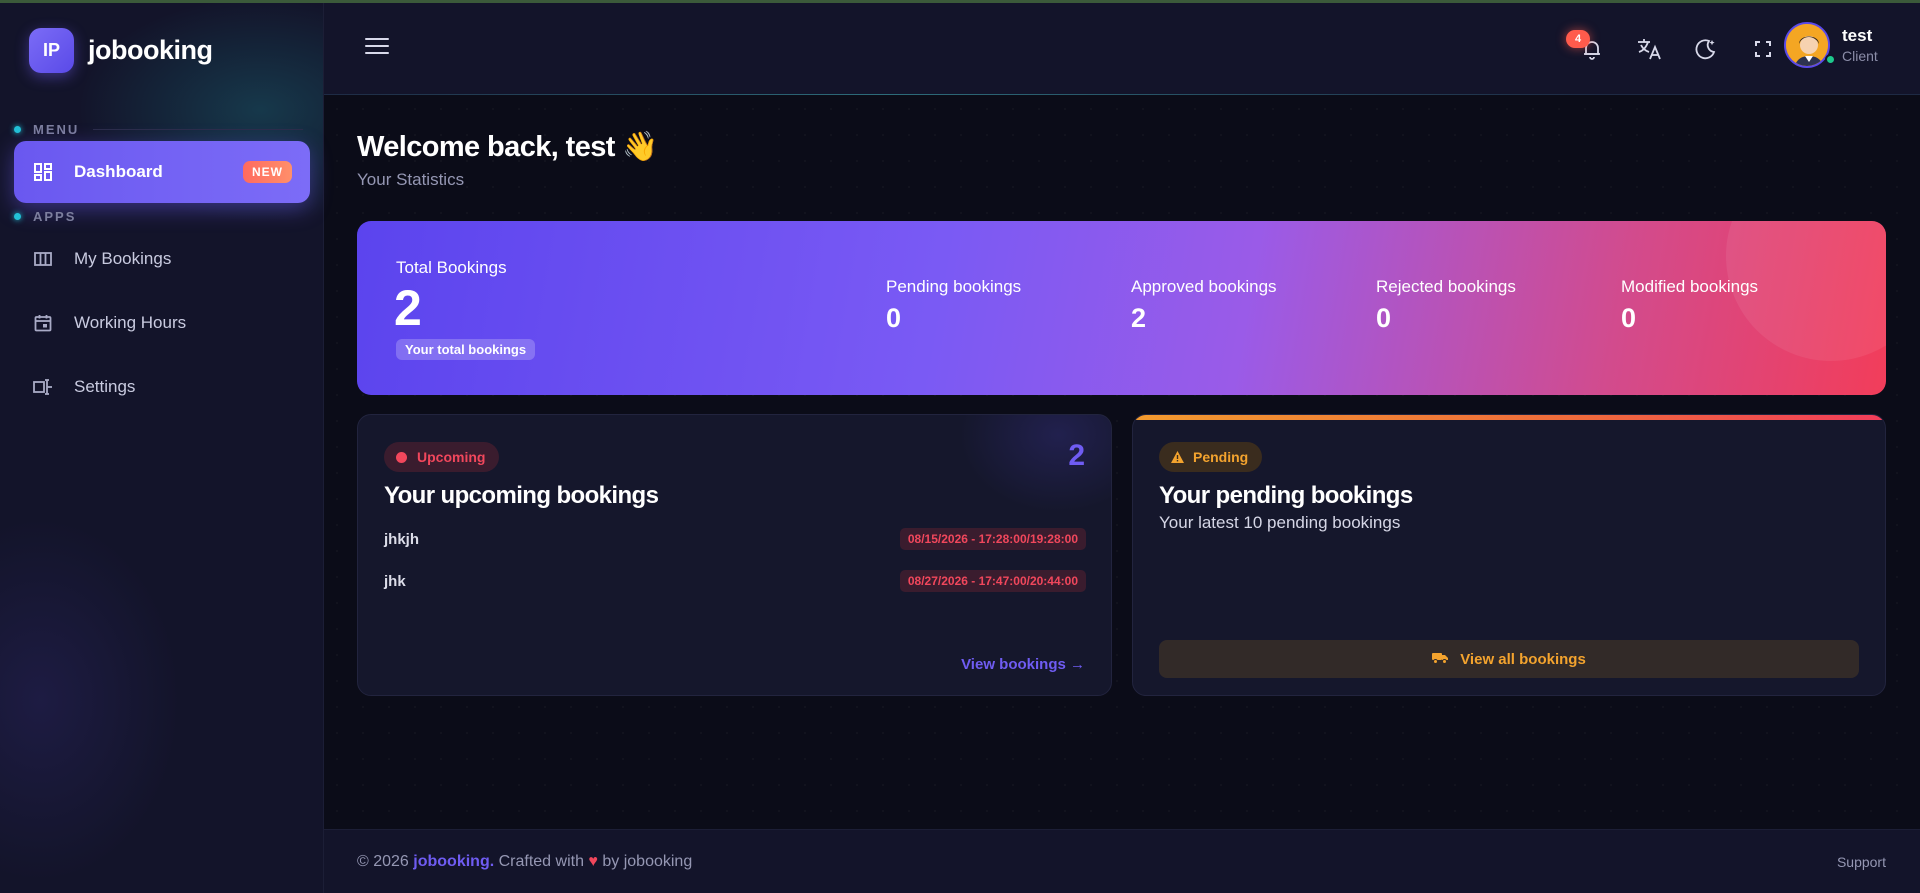 The width and height of the screenshot is (1920, 893). Describe the element at coordinates (267, 172) in the screenshot. I see `new-badge: NEW` at that location.